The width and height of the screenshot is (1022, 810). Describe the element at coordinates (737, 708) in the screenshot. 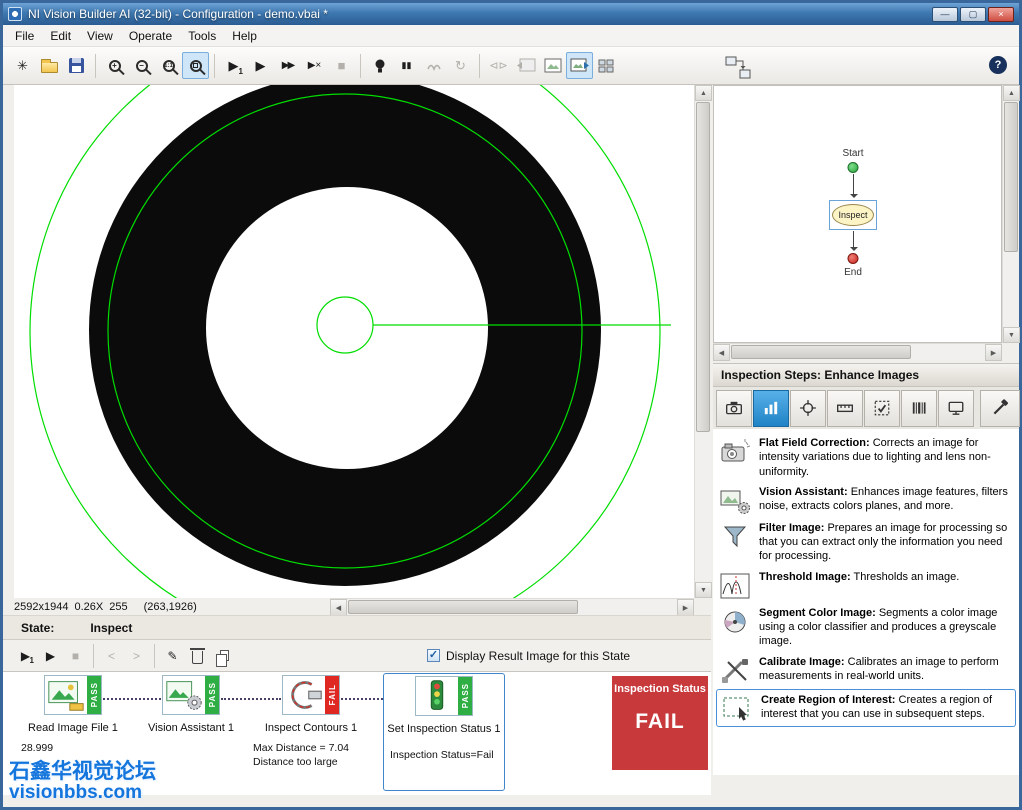

I see `create-roi-icon` at that location.